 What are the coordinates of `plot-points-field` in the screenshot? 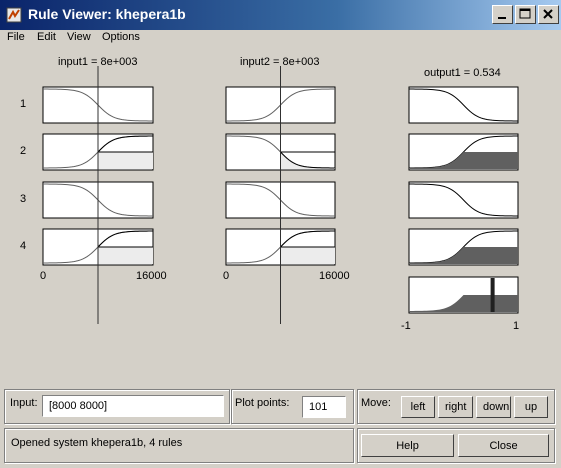 It's located at (324, 407).